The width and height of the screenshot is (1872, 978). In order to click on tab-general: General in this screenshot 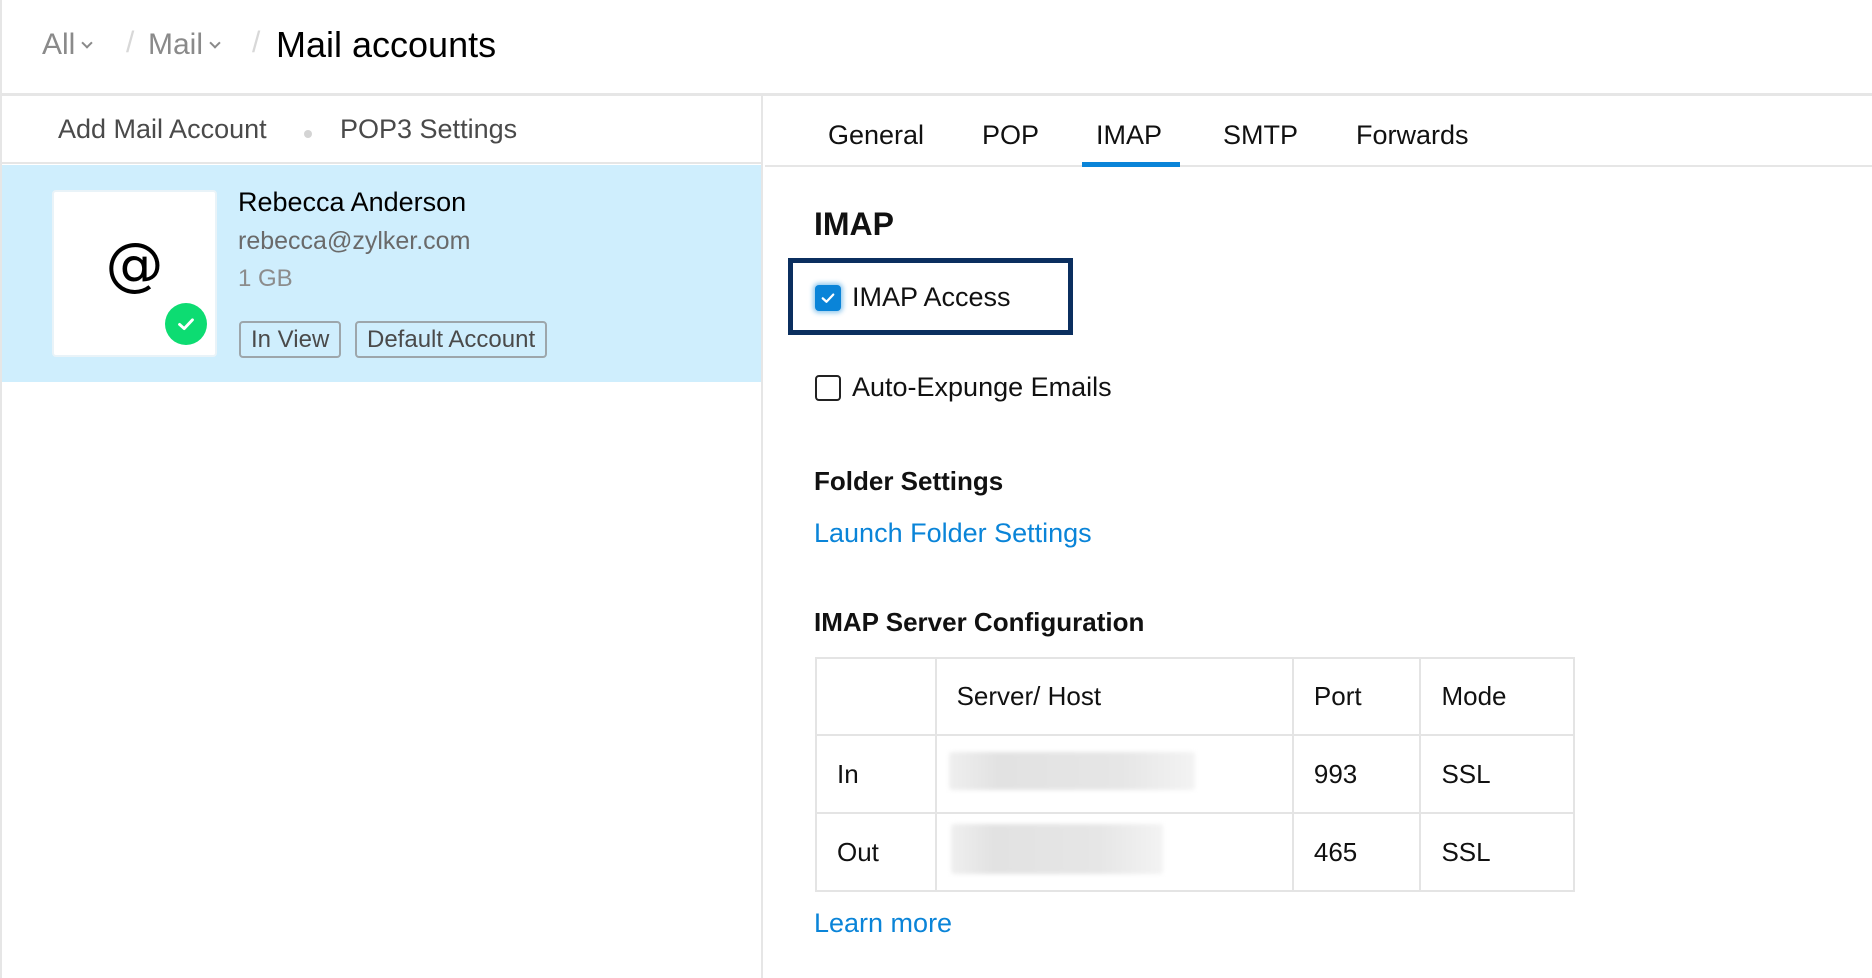, I will do `click(876, 135)`.